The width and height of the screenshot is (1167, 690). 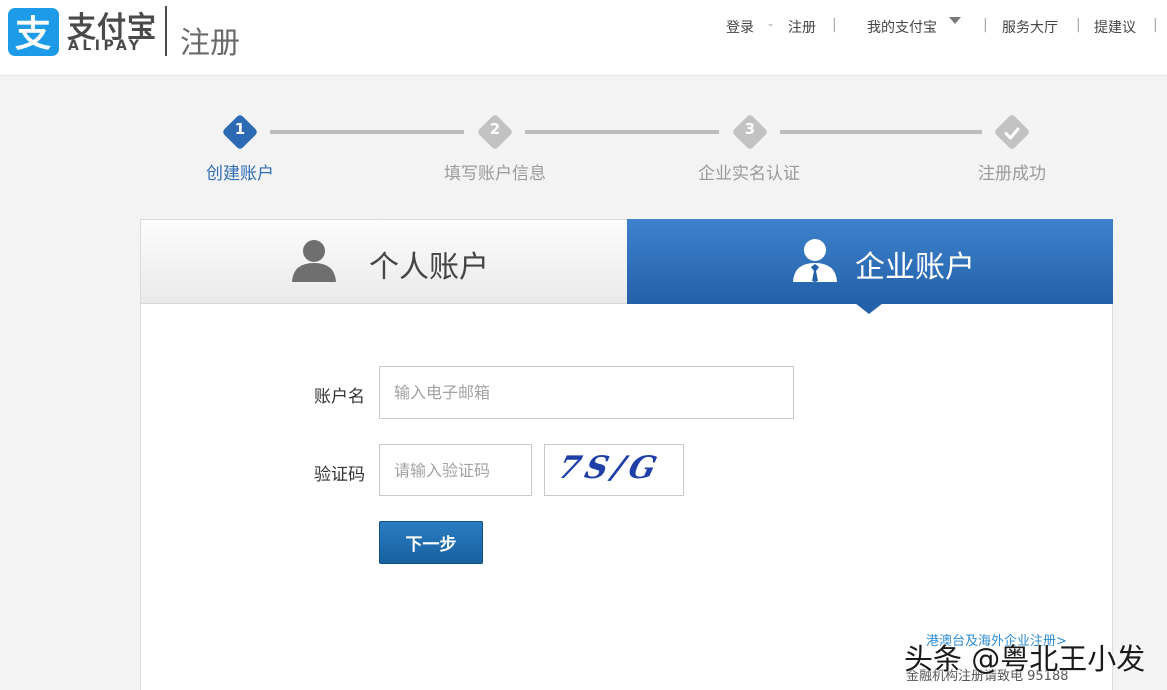 What do you see at coordinates (1025, 659) in the screenshot?
I see `watermark: 头条 @粤北王小发` at bounding box center [1025, 659].